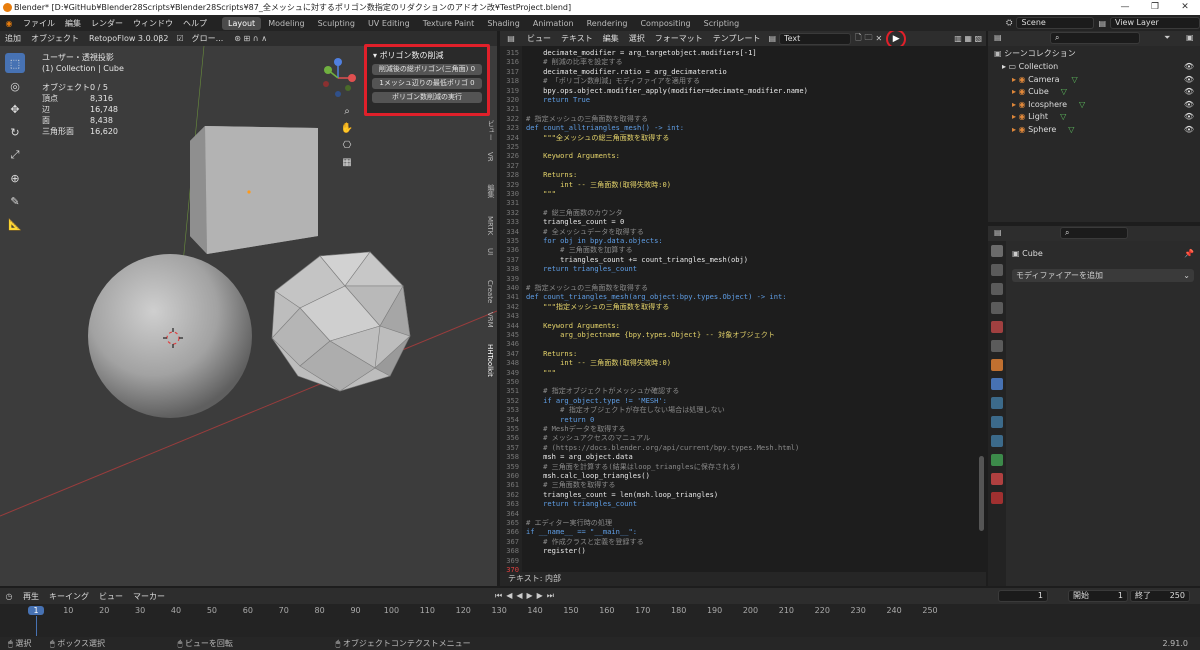 Image resolution: width=1200 pixels, height=650 pixels. I want to click on code-line: 342 """指定メッシュの三角面数を取得する, so click(740, 306).